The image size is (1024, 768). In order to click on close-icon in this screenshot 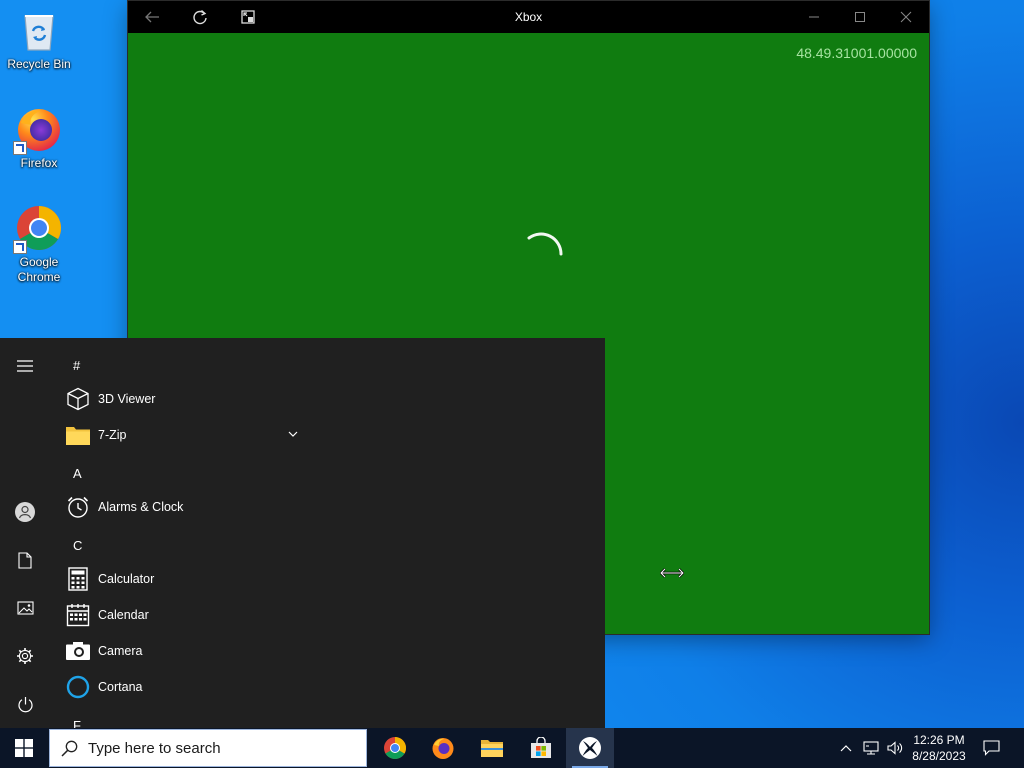, I will do `click(906, 17)`.